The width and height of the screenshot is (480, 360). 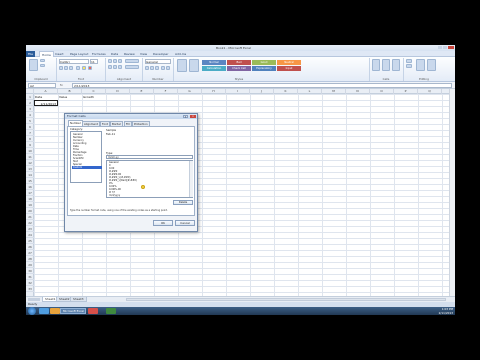 I want to click on style-name: Input, so click(x=289, y=68).